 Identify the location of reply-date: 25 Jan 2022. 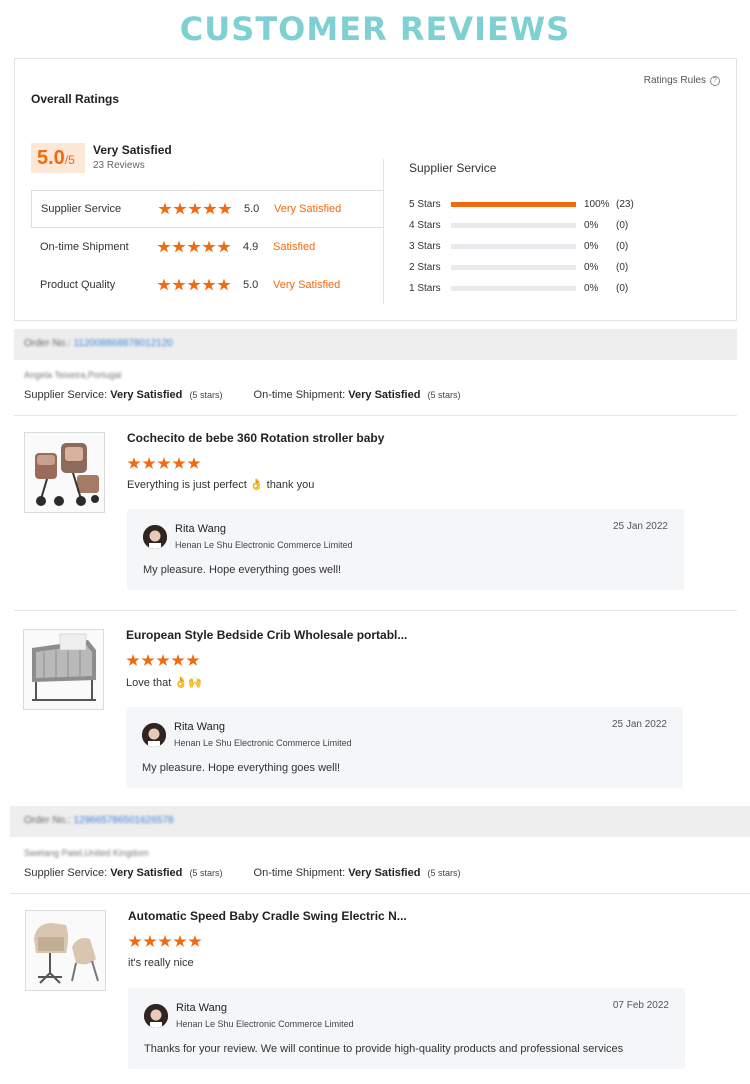
(639, 724).